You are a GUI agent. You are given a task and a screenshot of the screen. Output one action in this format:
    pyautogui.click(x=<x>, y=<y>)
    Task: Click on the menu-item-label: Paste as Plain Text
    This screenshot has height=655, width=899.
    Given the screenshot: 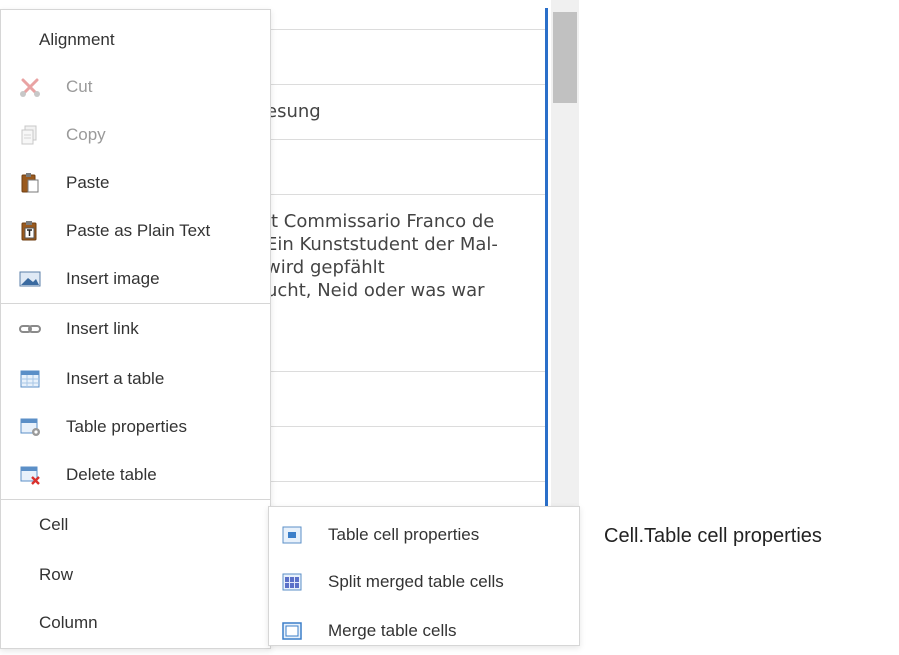 What is the action you would take?
    pyautogui.click(x=138, y=230)
    